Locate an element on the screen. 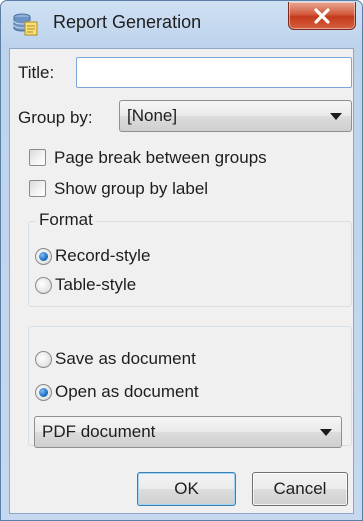 The height and width of the screenshot is (521, 363). group-by-label: Group by: is located at coordinates (55, 117).